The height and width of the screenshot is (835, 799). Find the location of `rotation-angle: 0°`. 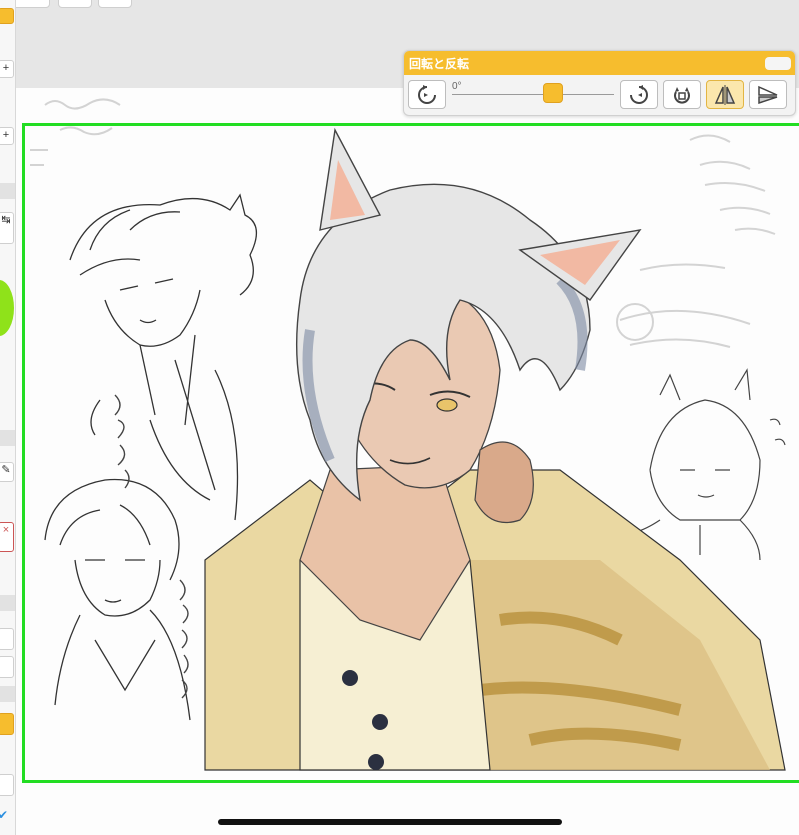

rotation-angle: 0° is located at coordinates (457, 86).